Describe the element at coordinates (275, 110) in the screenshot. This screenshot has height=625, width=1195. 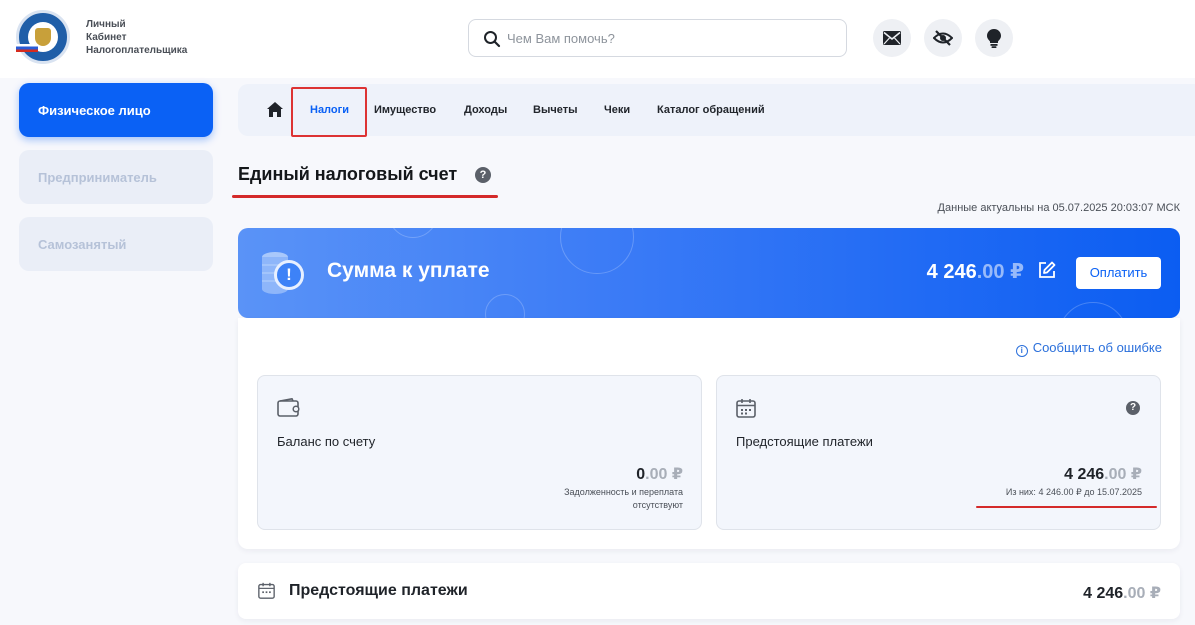
I see `home-icon` at that location.